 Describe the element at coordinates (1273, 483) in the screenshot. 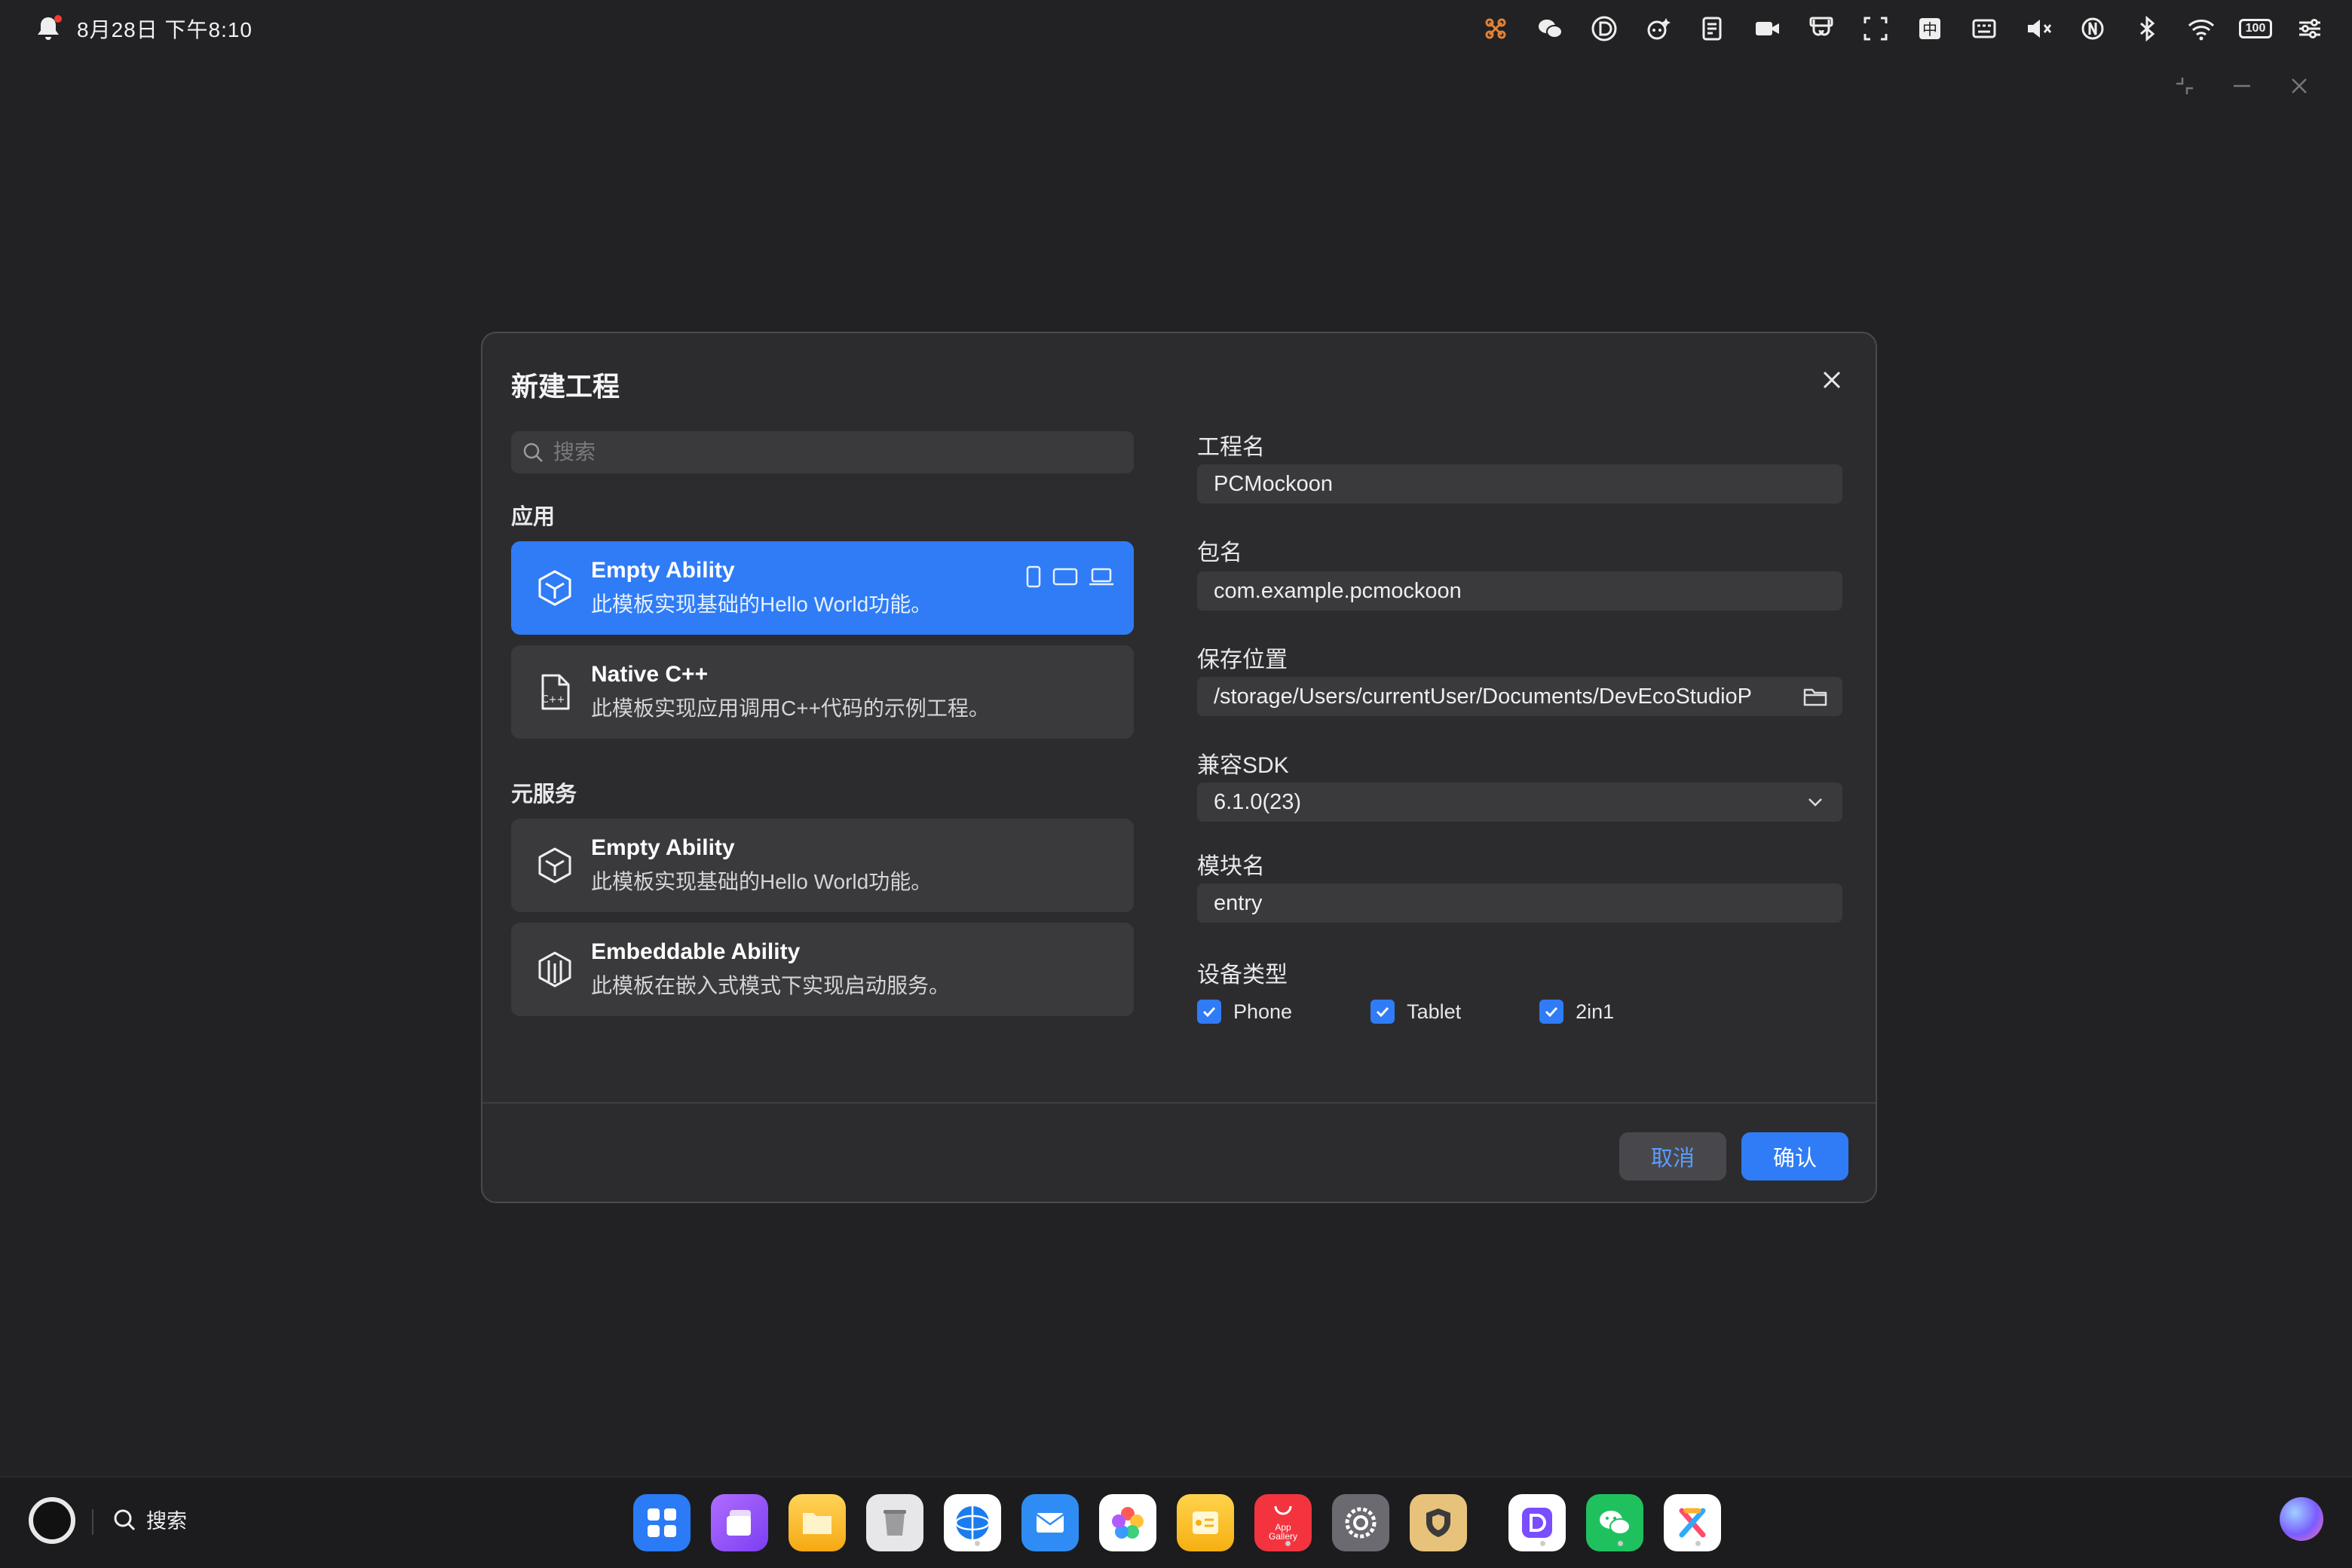

I see `project-name-value: PCMockoon` at that location.